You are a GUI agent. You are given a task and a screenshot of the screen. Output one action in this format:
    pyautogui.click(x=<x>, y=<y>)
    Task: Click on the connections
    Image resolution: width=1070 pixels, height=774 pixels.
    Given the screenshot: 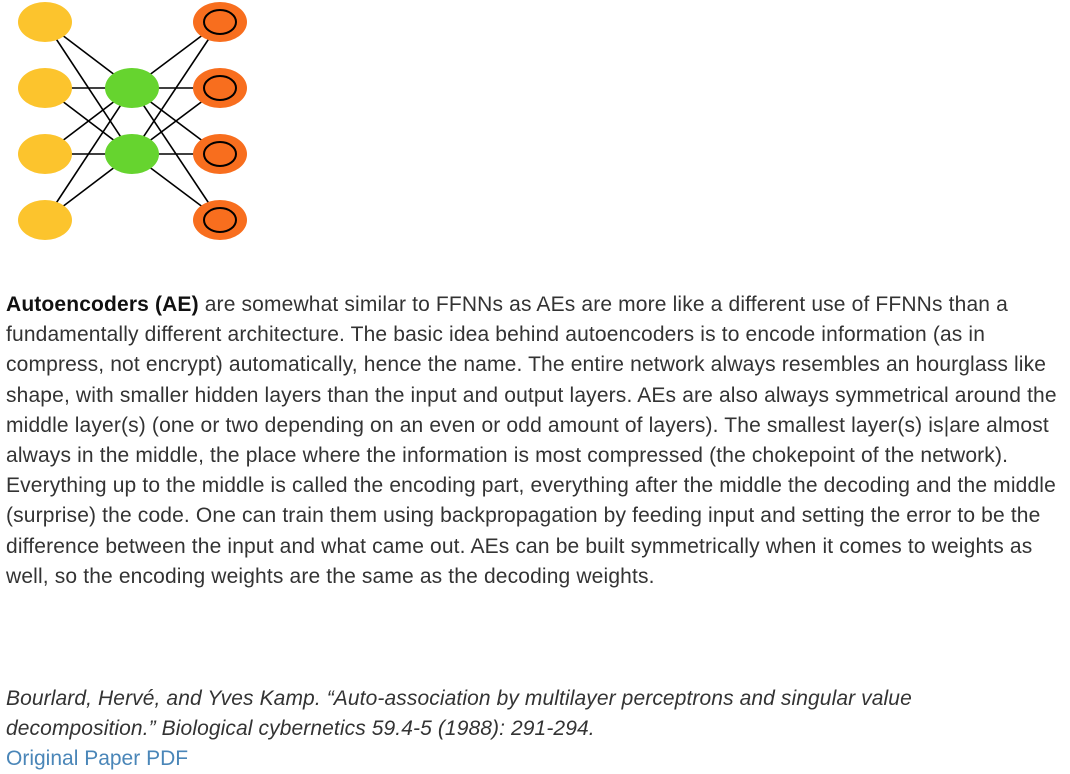 What is the action you would take?
    pyautogui.click(x=132, y=121)
    